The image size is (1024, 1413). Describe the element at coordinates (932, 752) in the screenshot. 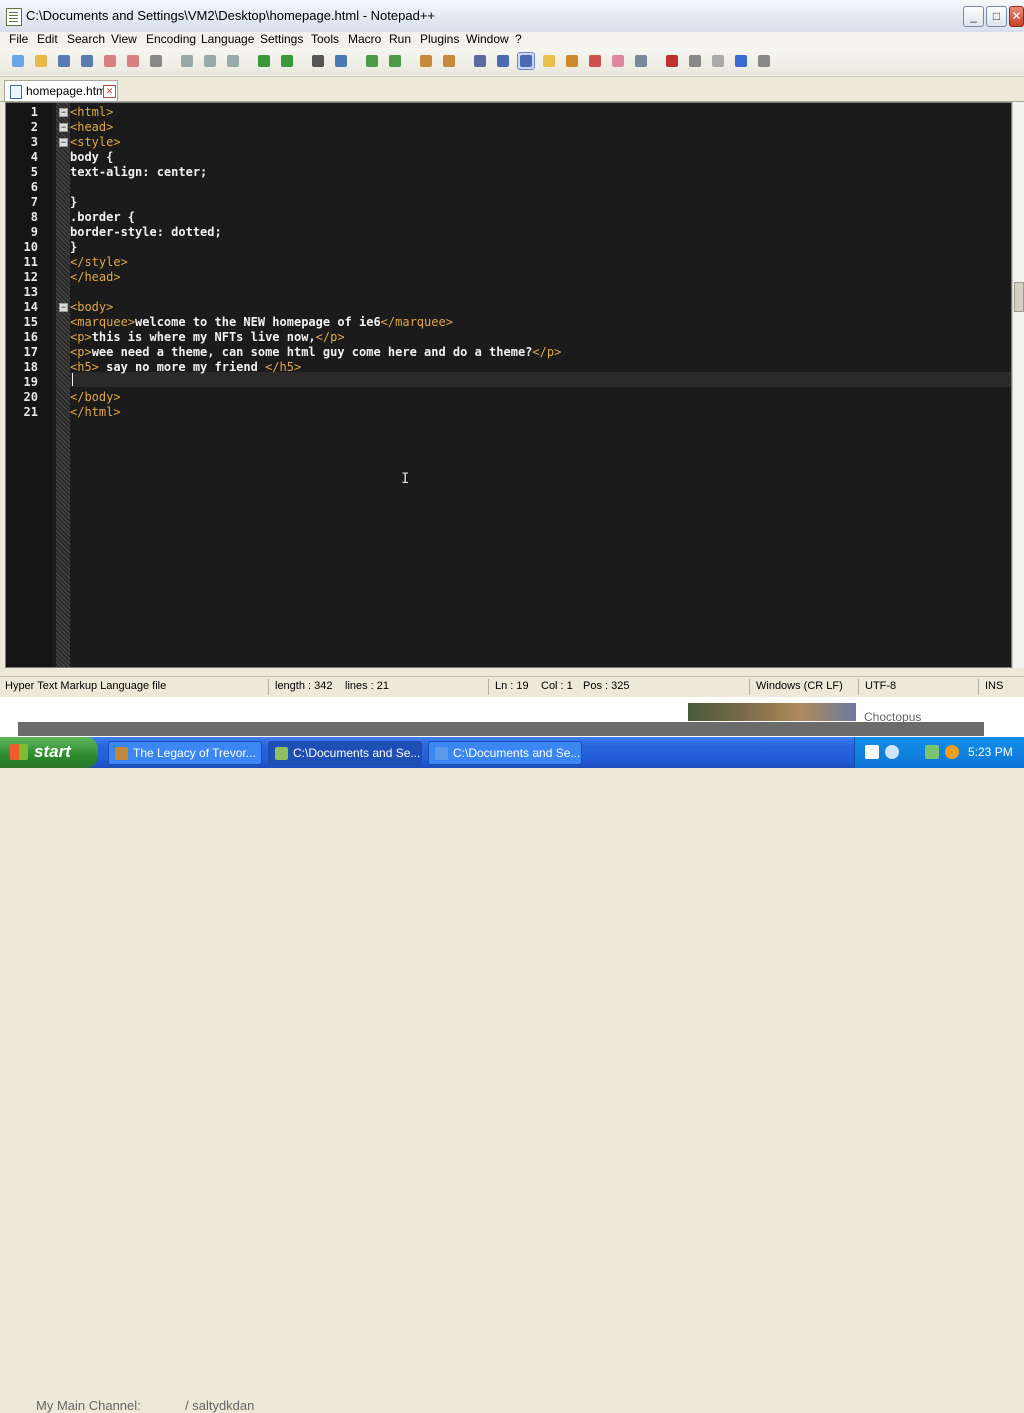

I see `security-icon` at that location.